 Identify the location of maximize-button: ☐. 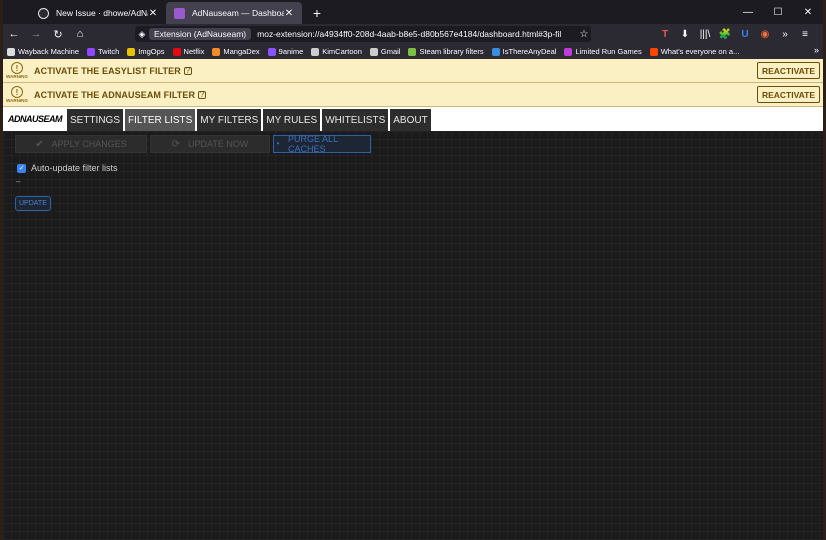
(778, 12).